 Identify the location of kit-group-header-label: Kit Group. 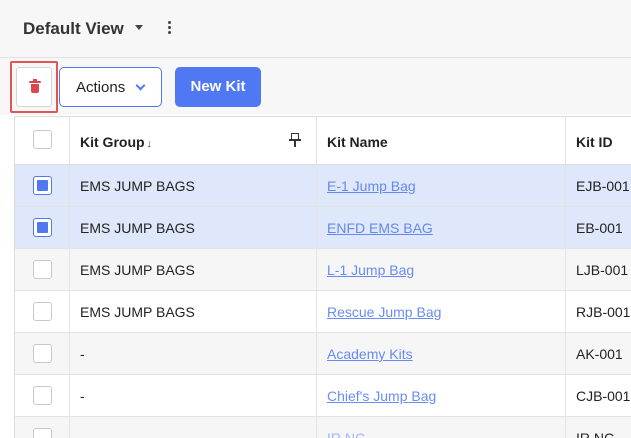
(112, 142).